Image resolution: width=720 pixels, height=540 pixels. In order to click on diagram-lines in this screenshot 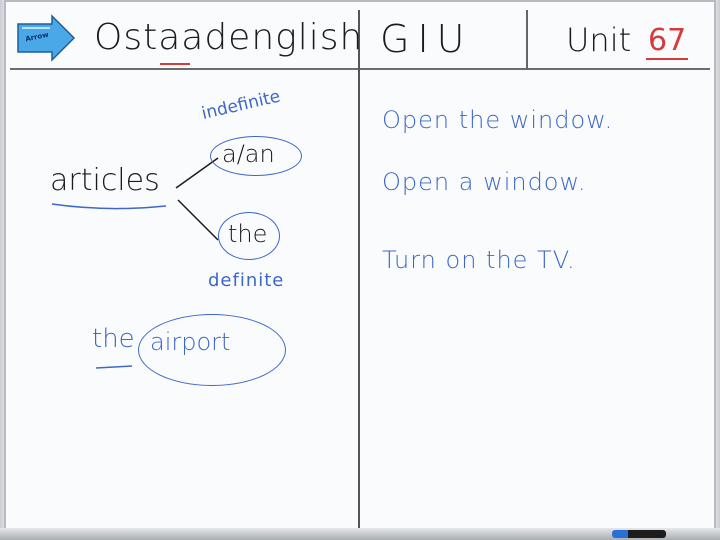, I will do `click(135, 263)`.